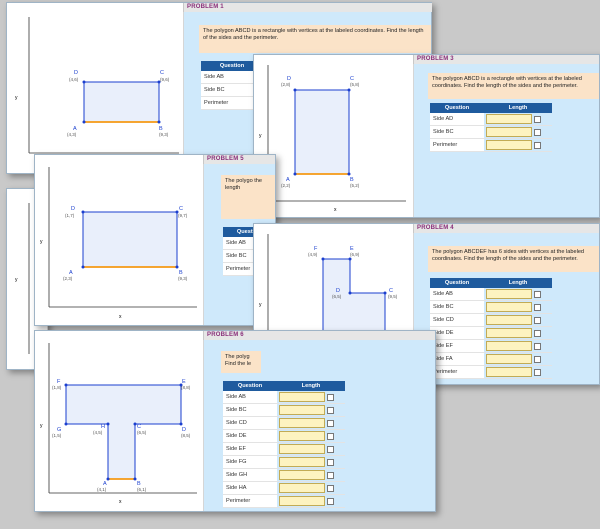  Describe the element at coordinates (165, 79) in the screenshot. I see `coord-c: (9,6)` at that location.